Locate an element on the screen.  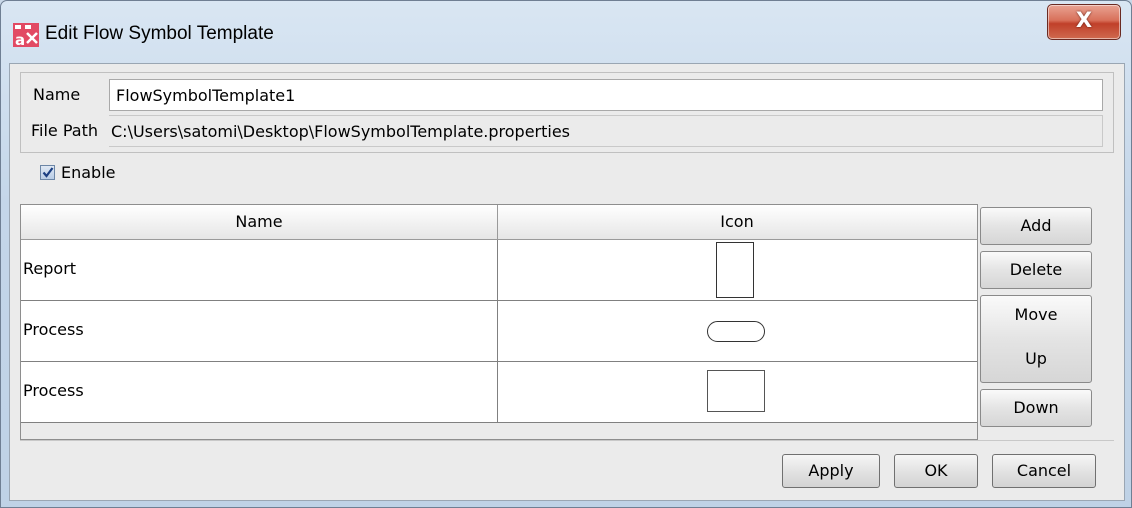
close-icon: X is located at coordinates (1084, 20).